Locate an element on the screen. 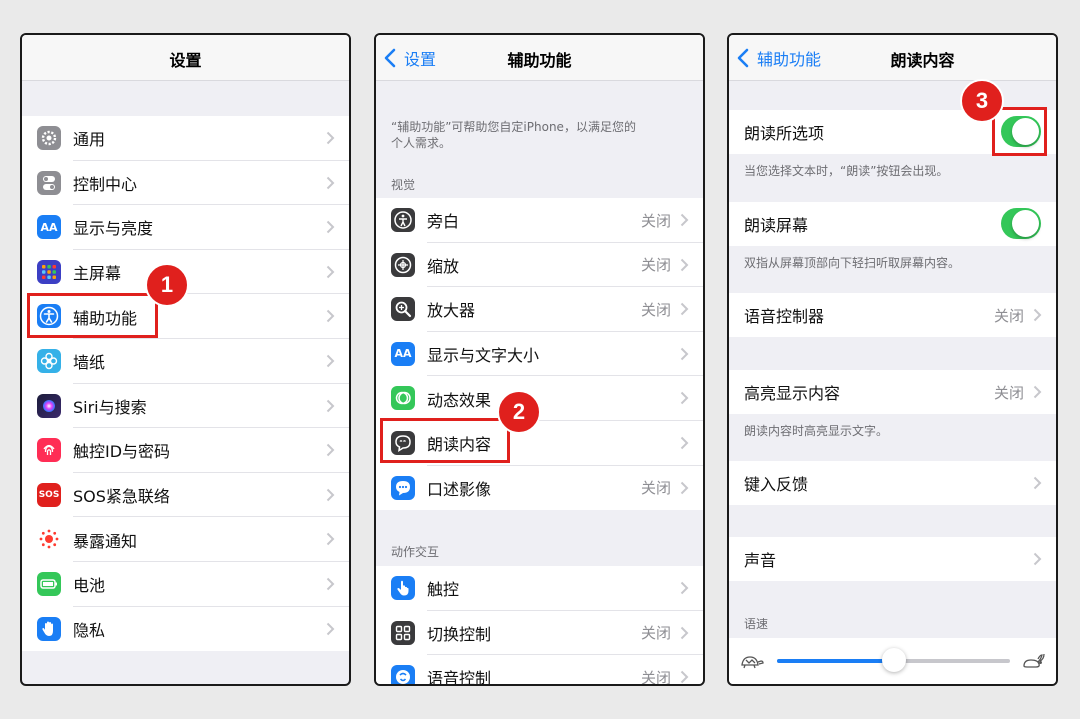 The width and height of the screenshot is (1080, 719). row-highlight-content: 高亮显示内容 关闭 is located at coordinates (892, 392).